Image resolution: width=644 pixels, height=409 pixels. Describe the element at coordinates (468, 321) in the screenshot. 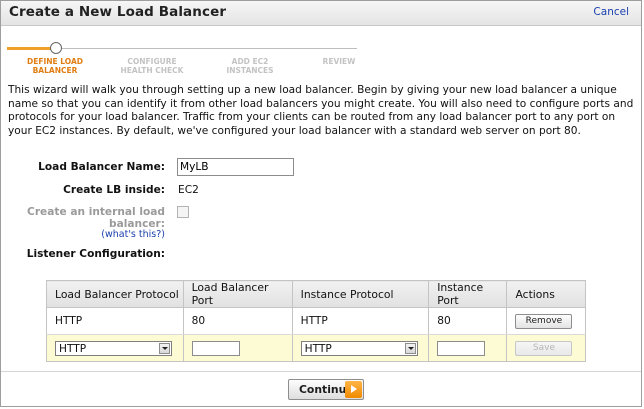

I see `cell-instance-port: 80` at that location.